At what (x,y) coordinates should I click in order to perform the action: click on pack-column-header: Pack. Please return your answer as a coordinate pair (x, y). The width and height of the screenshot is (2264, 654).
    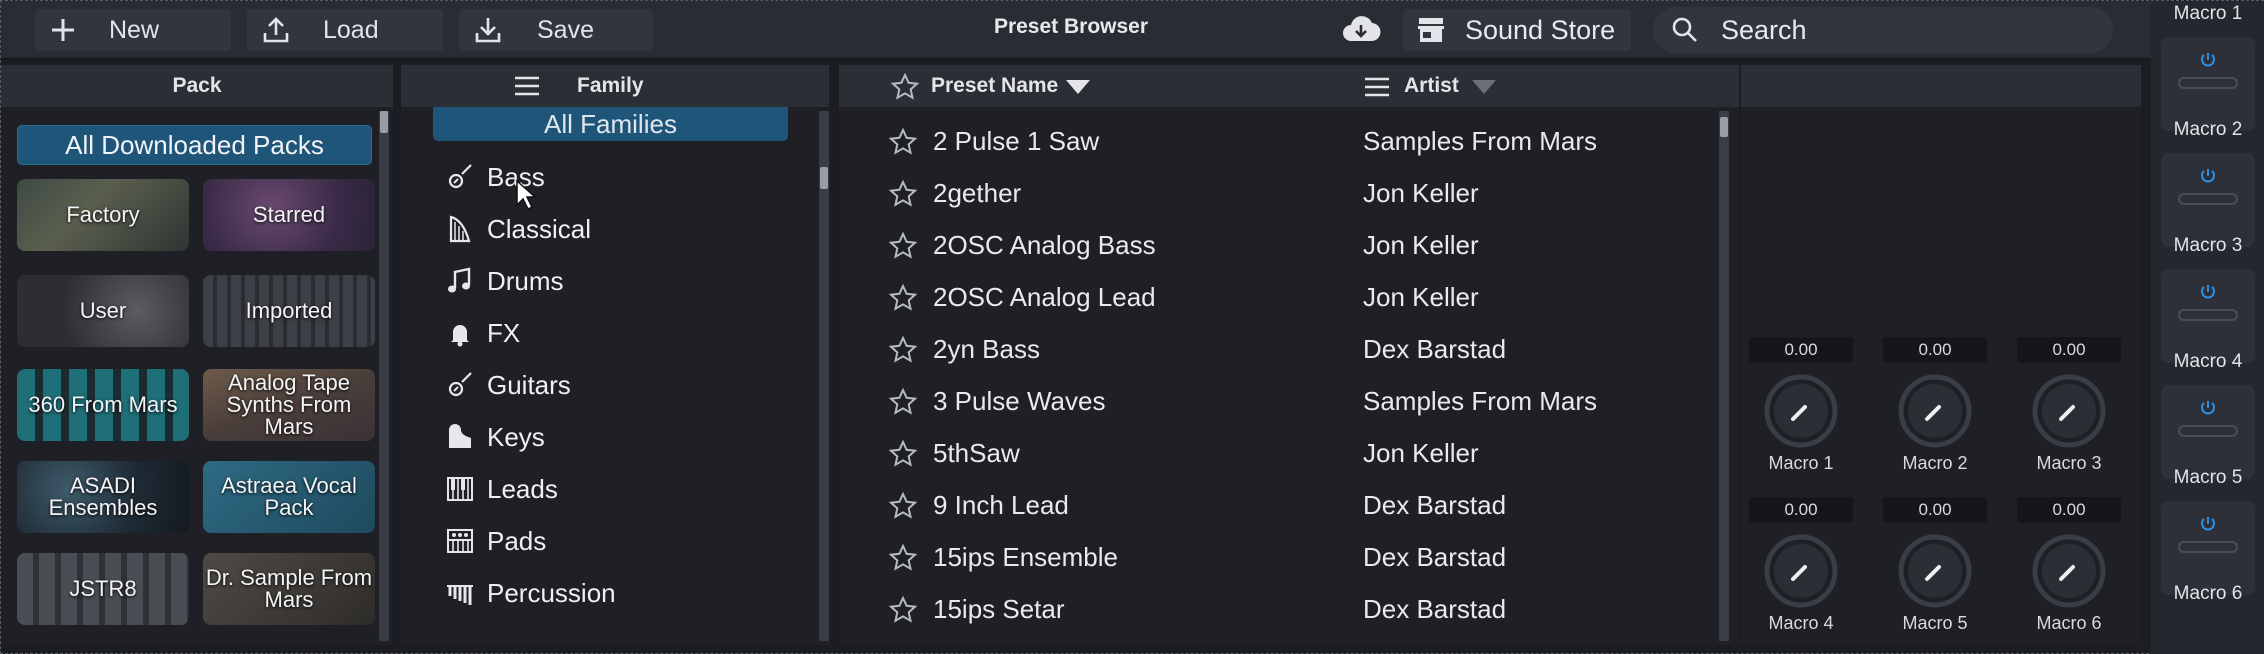
    Looking at the image, I should click on (197, 86).